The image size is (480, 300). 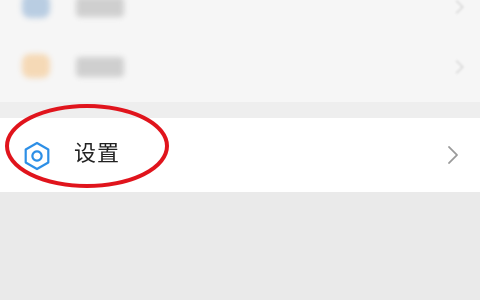 What do you see at coordinates (240, 110) in the screenshot?
I see `section-divider` at bounding box center [240, 110].